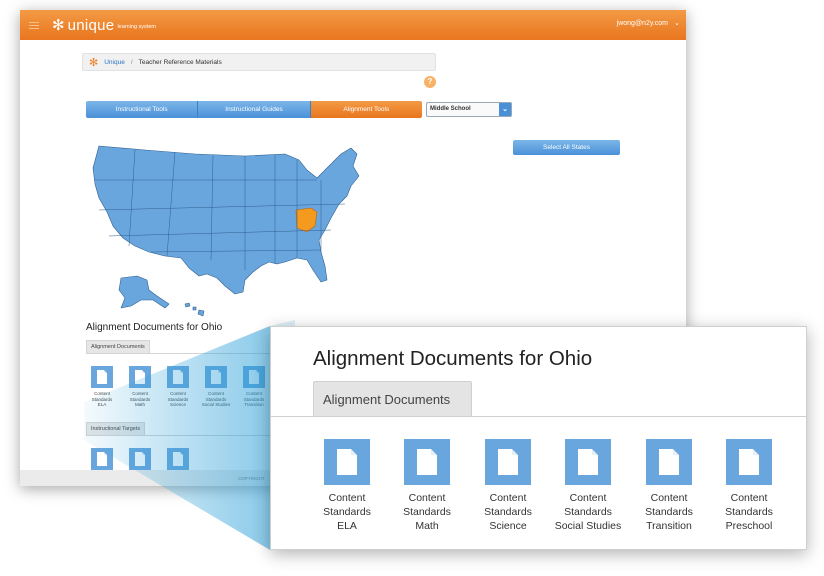 The height and width of the screenshot is (576, 824). I want to click on snowflake-logo-icon: ✻, so click(58, 25).